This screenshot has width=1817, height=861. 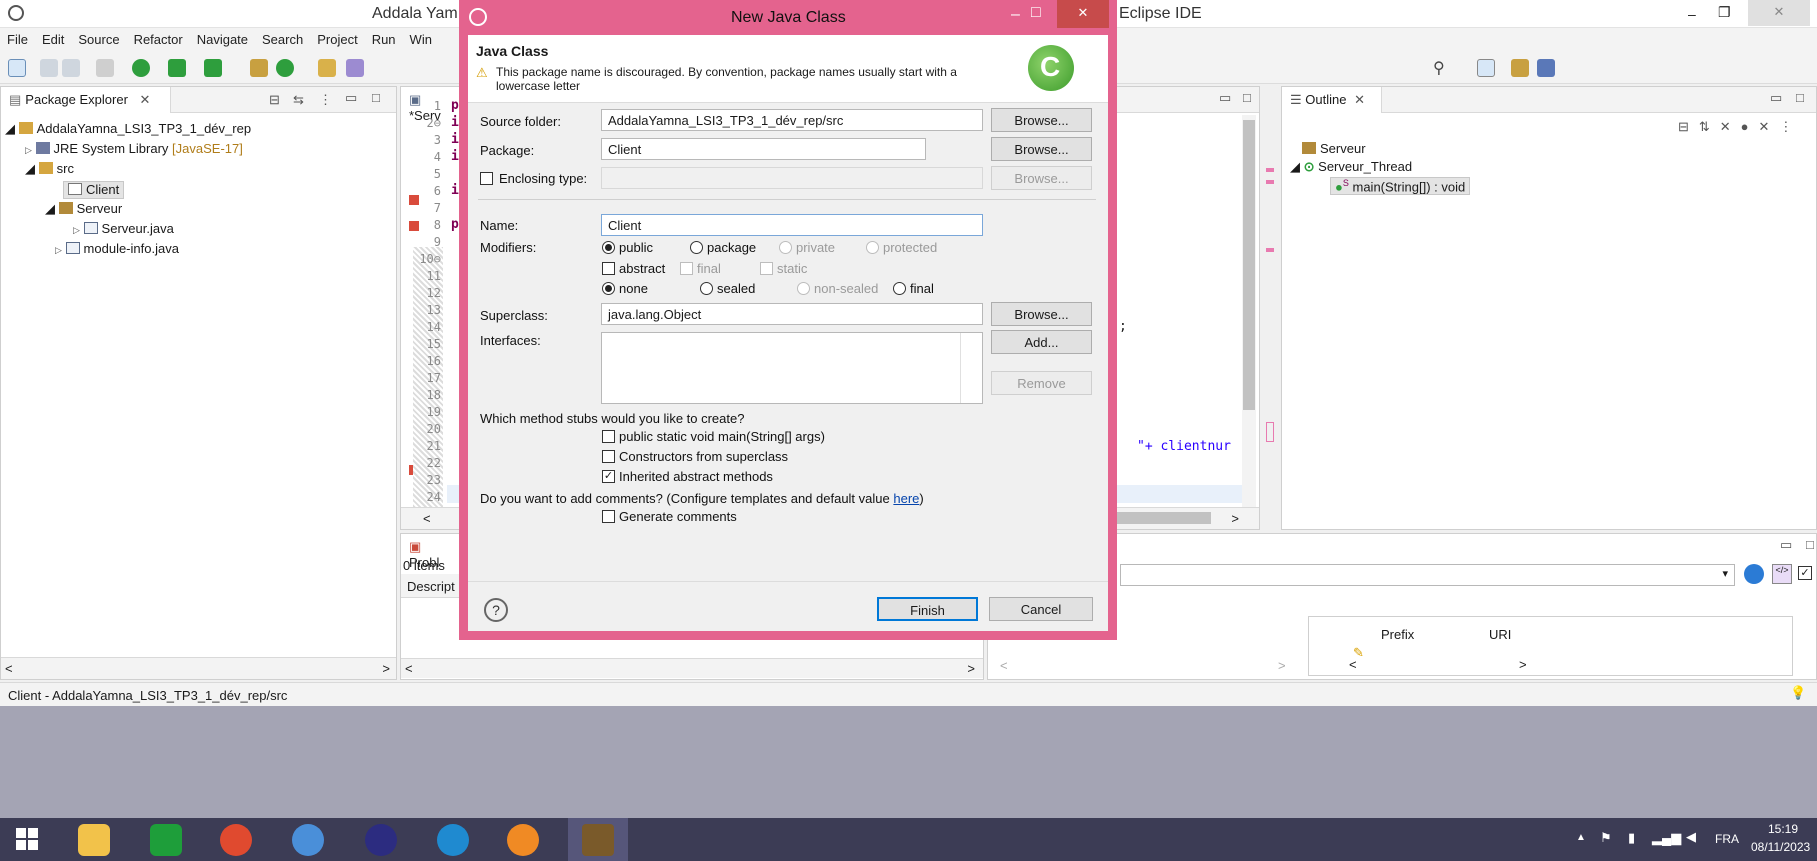 What do you see at coordinates (1520, 68) in the screenshot?
I see `java-ee-perspective-icon` at bounding box center [1520, 68].